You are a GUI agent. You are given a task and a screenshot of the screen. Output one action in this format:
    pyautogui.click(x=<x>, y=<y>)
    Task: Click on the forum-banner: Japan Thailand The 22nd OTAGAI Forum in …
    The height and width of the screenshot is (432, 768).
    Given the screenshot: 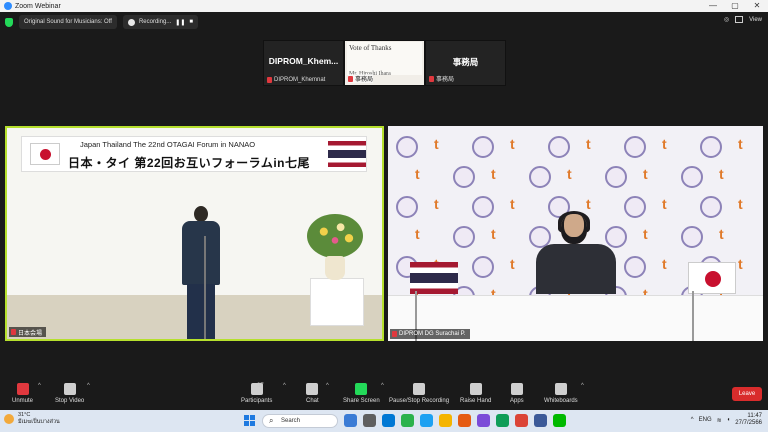 What is the action you would take?
    pyautogui.click(x=194, y=154)
    